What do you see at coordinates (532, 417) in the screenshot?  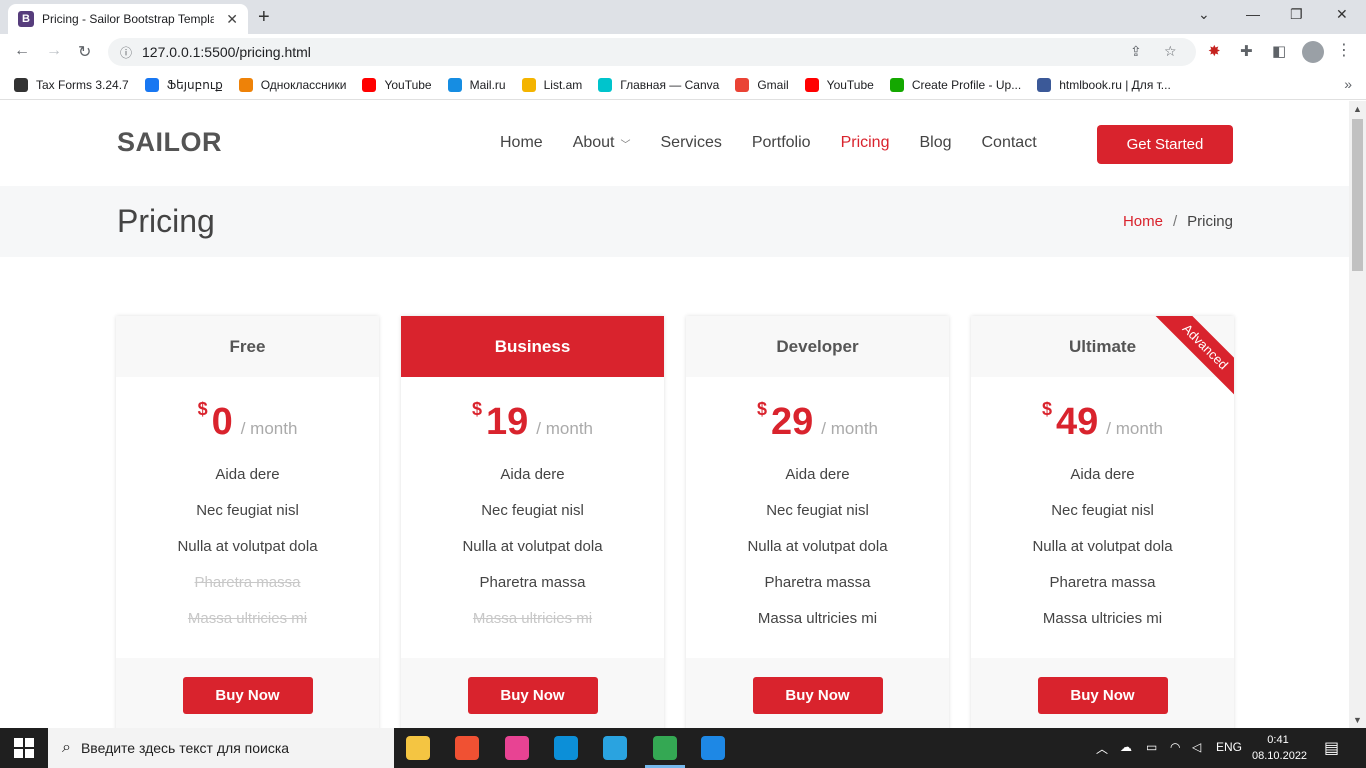 I see `plan-price: $19 / month` at bounding box center [532, 417].